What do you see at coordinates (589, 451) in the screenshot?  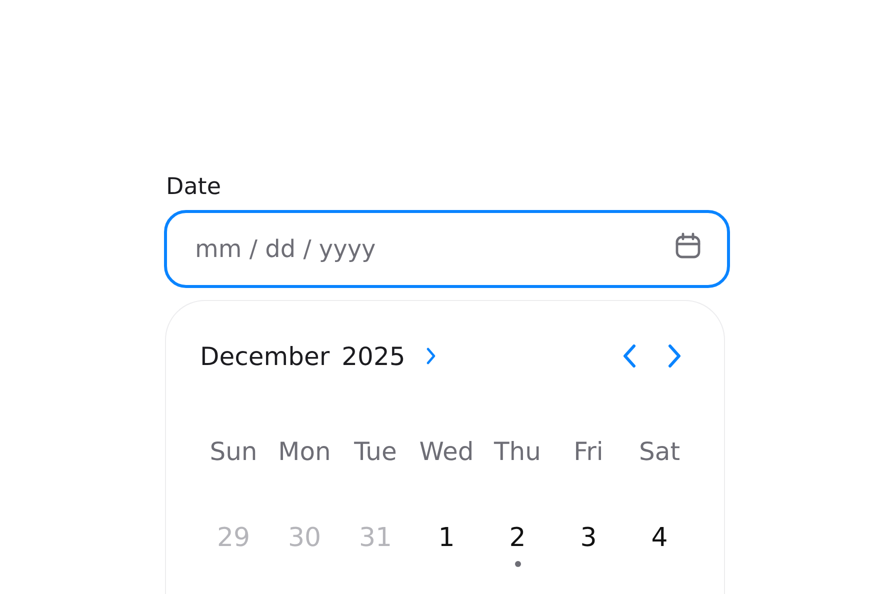 I see `weekday-label: Fri` at bounding box center [589, 451].